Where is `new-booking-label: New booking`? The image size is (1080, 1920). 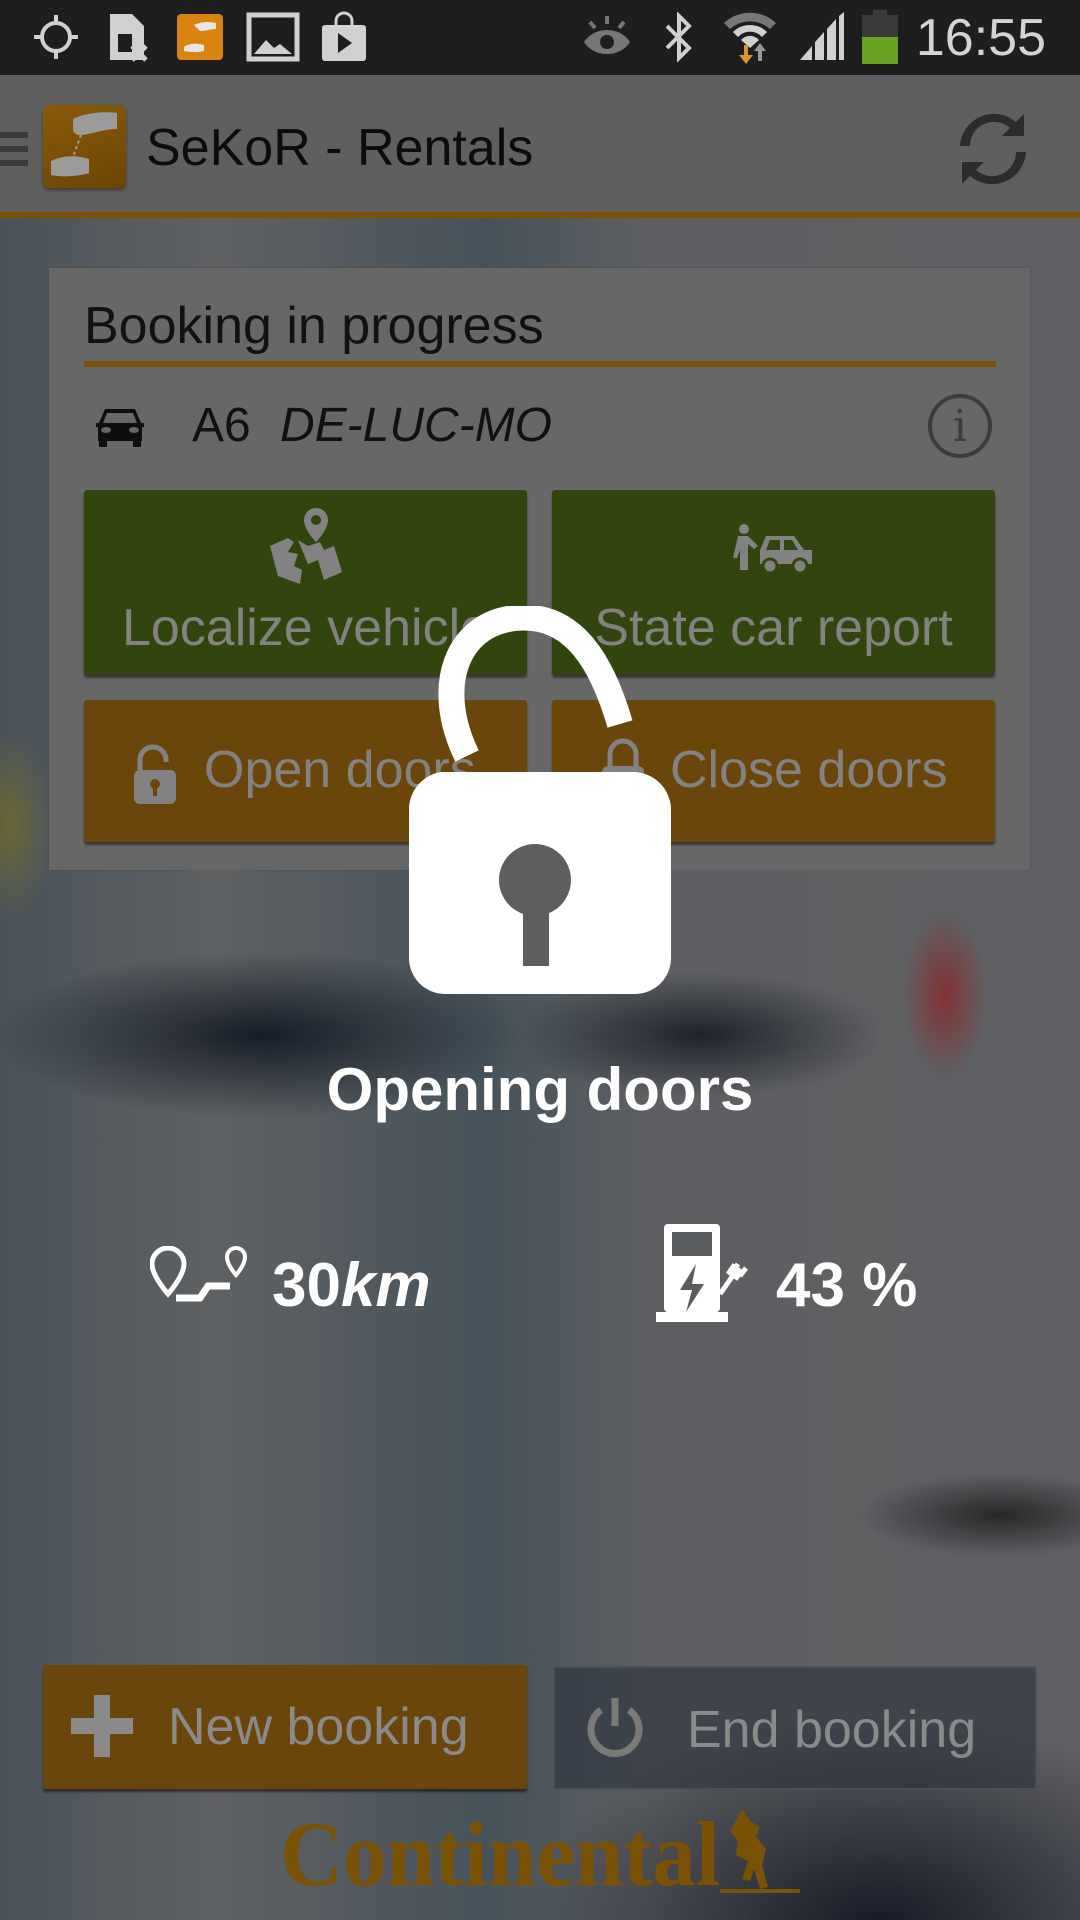 new-booking-label: New booking is located at coordinates (318, 1727).